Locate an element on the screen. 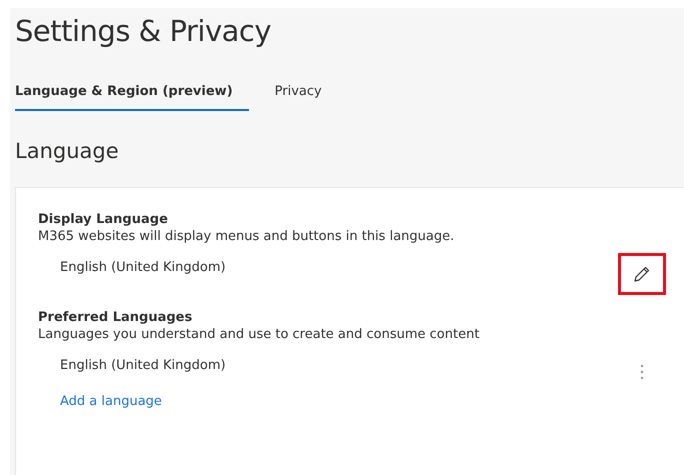  group-description: M365 websites will display menus and buttons in this language. is located at coordinates (247, 236).